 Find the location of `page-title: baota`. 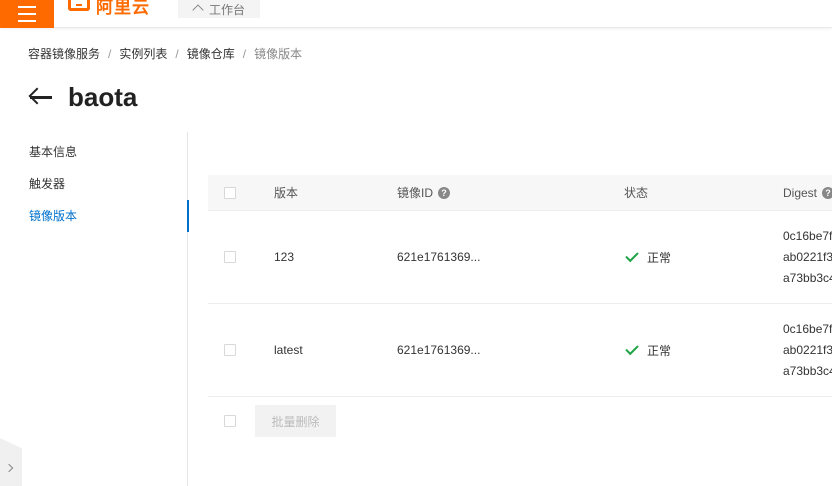

page-title: baota is located at coordinates (103, 96).